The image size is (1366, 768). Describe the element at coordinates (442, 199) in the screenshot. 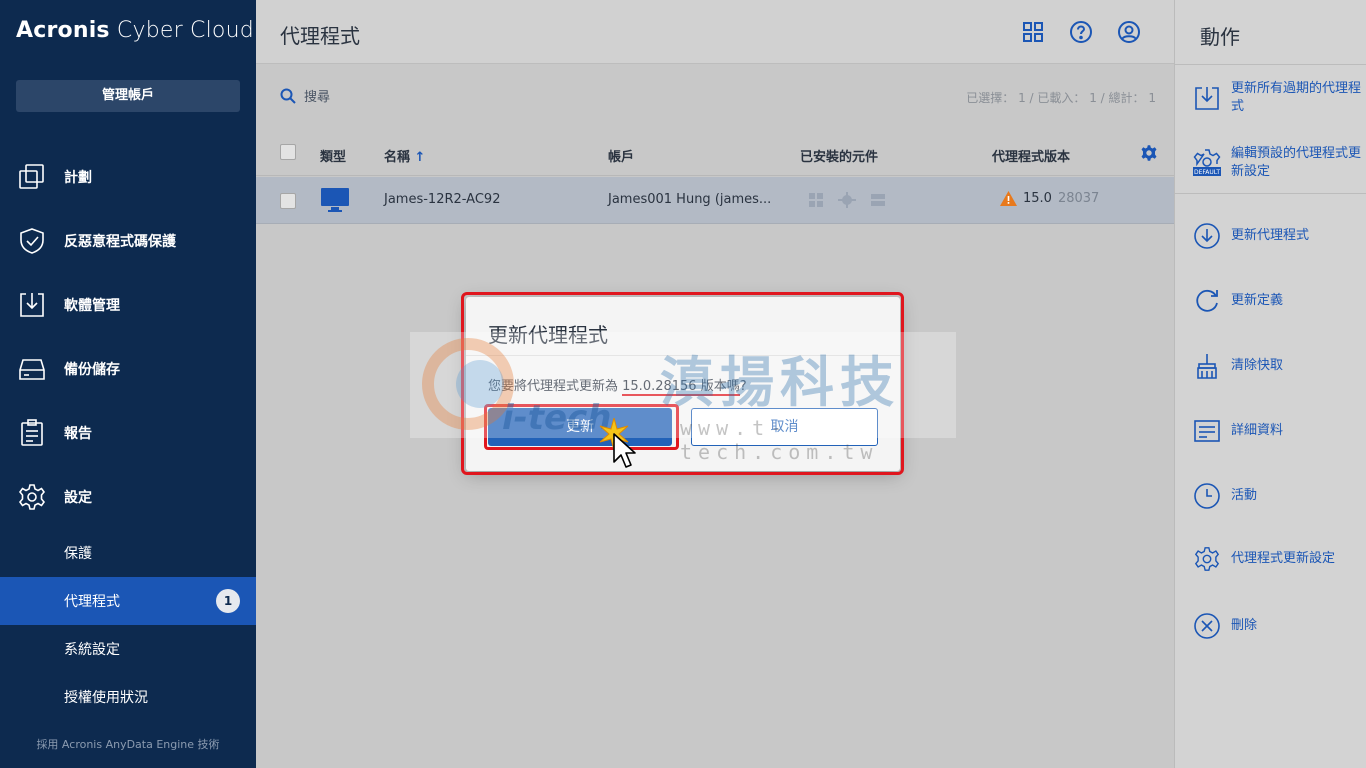

I see `row-name: James-12R2-AC92` at that location.